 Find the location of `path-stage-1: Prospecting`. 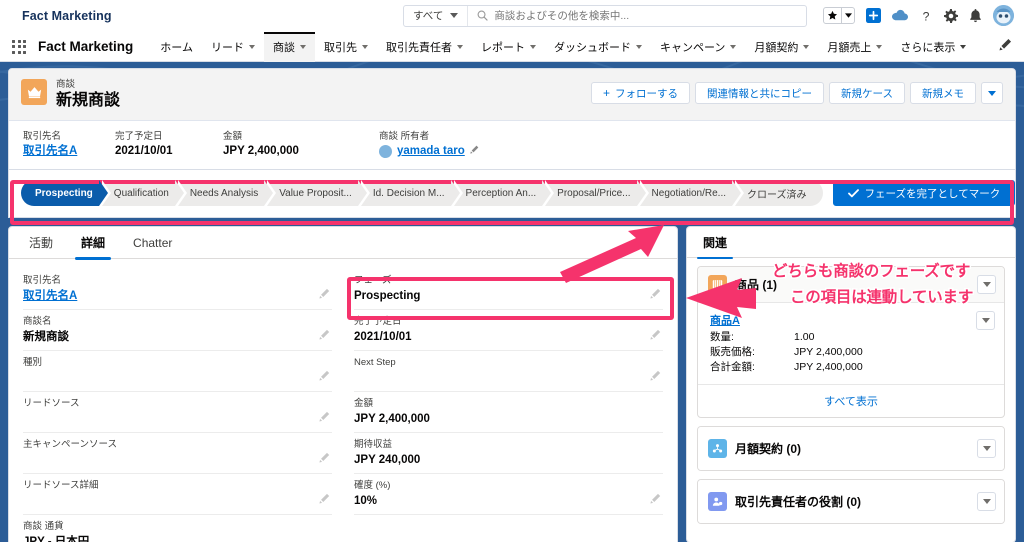

path-stage-1: Prospecting is located at coordinates (66, 193).